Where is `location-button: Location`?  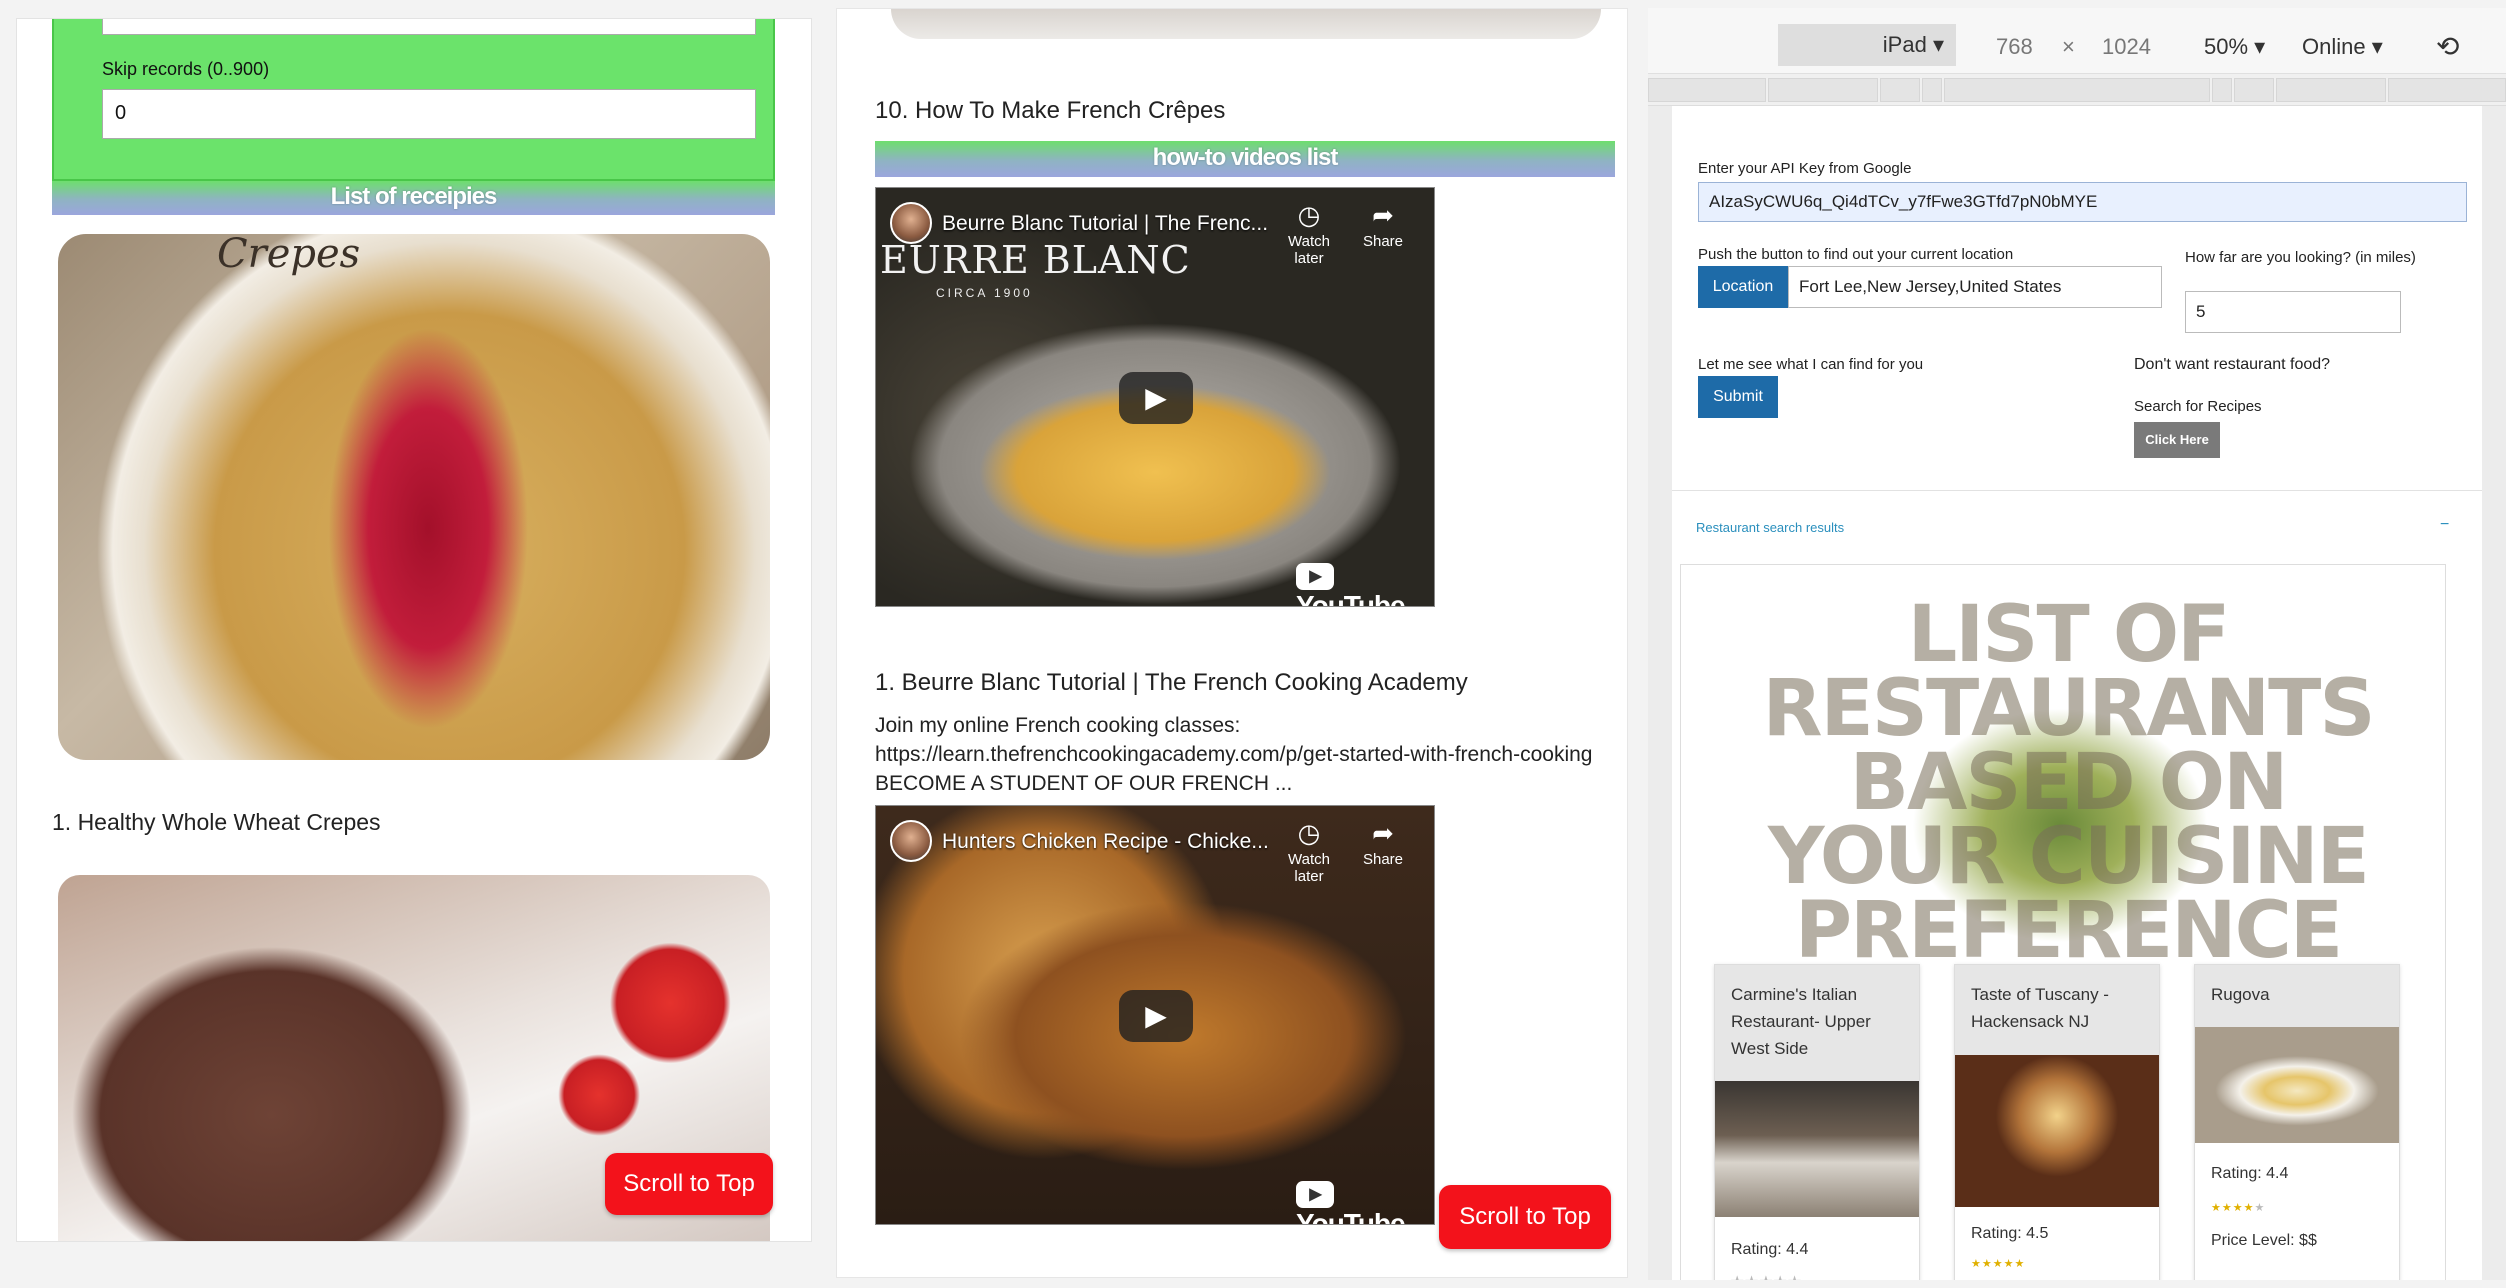 location-button: Location is located at coordinates (1743, 287).